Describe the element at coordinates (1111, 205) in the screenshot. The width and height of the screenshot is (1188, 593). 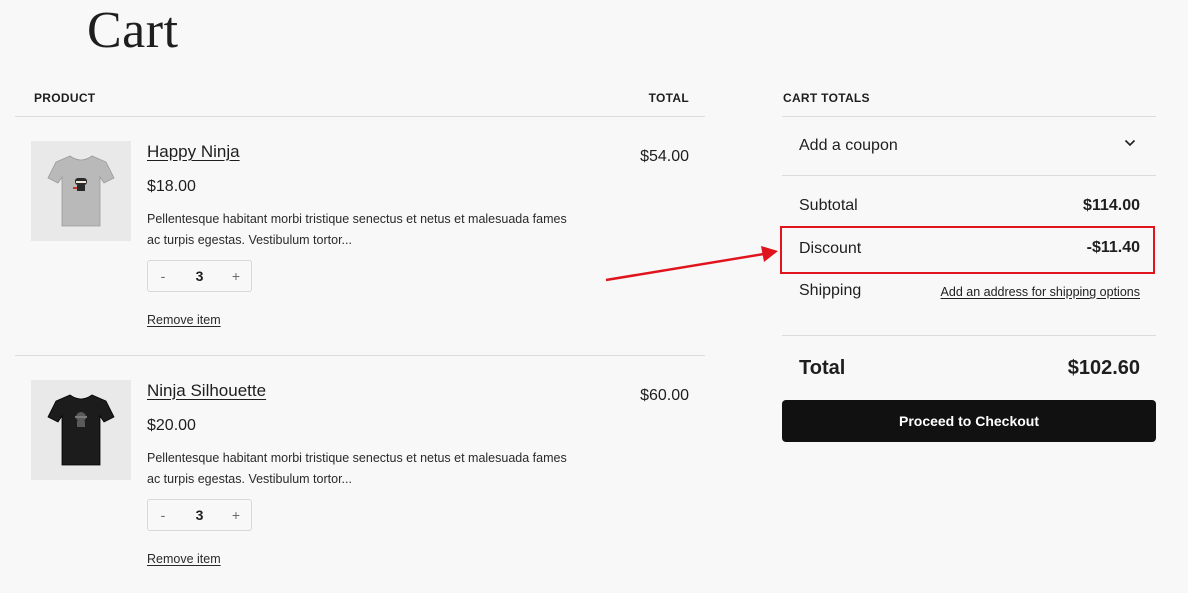
I see `subtotal-value: $114.00` at that location.